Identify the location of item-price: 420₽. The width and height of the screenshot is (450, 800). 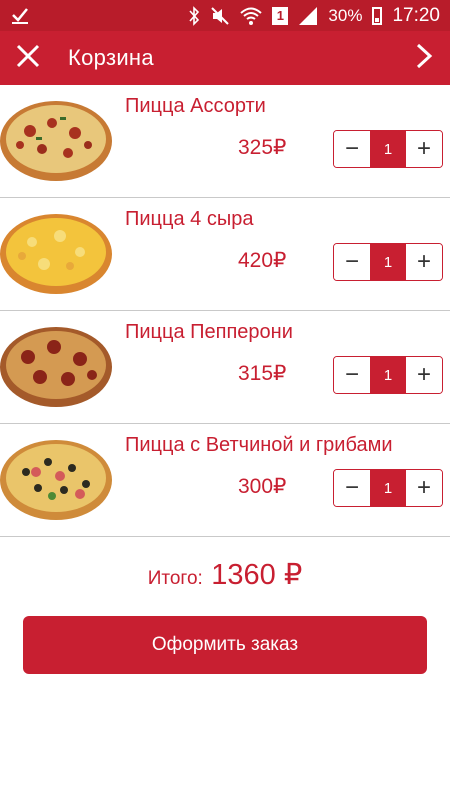
(262, 260).